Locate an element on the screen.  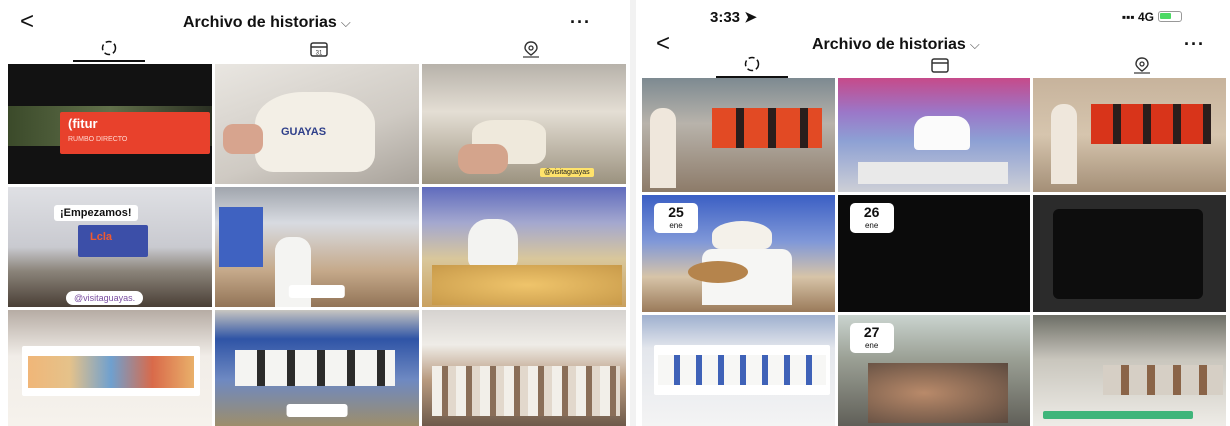
story-thumbnail: ¡Empezamos! Lcla @visitaguayas. is located at coordinates (110, 247).